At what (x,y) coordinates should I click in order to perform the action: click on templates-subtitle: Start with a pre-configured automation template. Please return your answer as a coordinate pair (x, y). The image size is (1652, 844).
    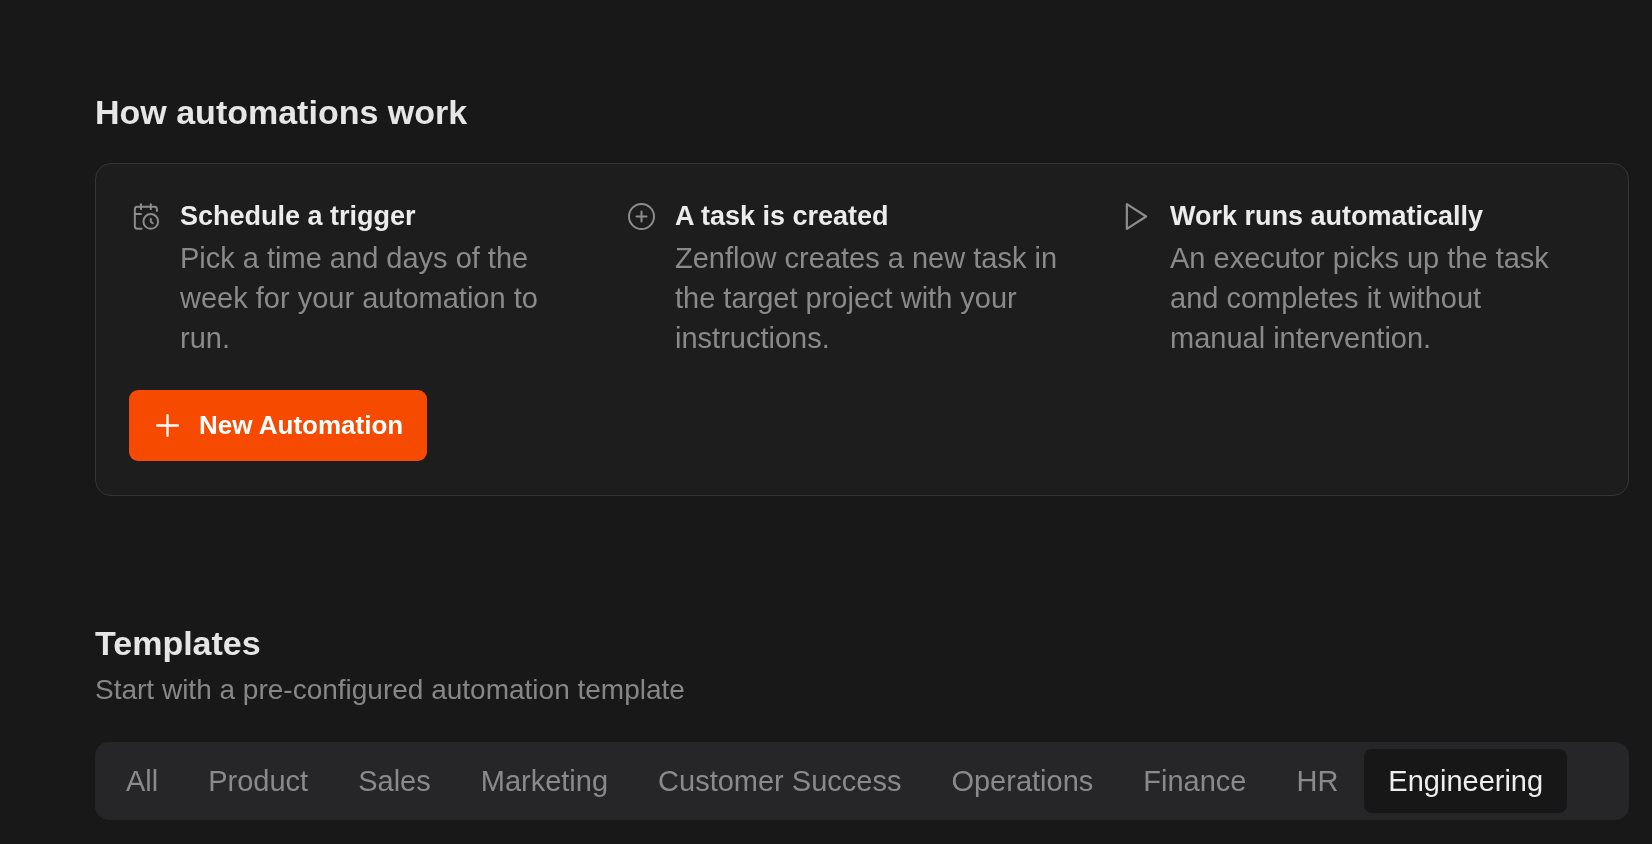
    Looking at the image, I should click on (390, 690).